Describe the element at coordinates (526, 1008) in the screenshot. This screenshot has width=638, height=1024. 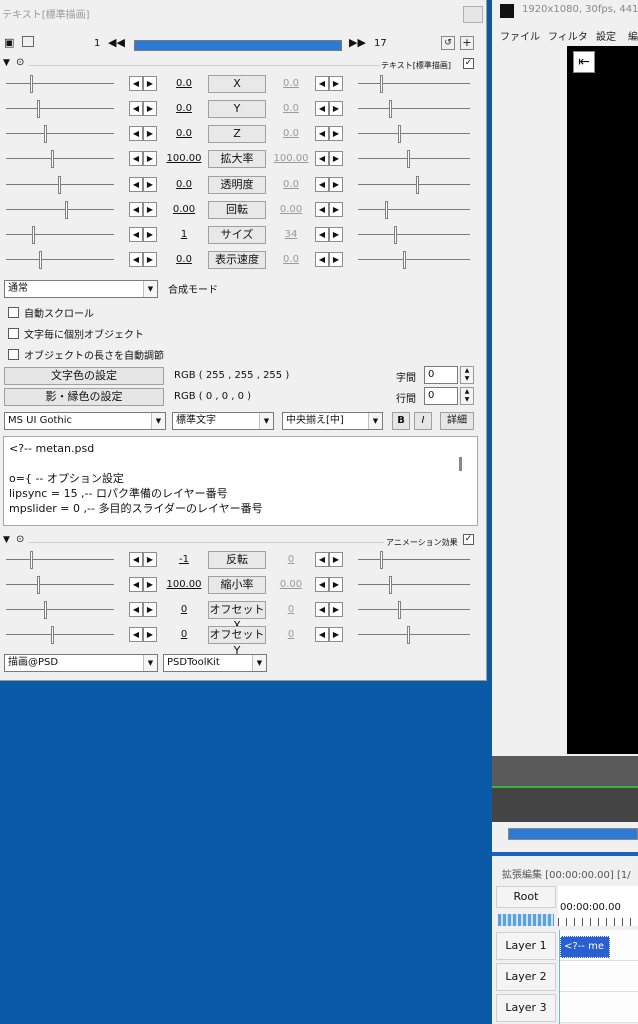
I see `layer-3-label: Layer 3` at that location.